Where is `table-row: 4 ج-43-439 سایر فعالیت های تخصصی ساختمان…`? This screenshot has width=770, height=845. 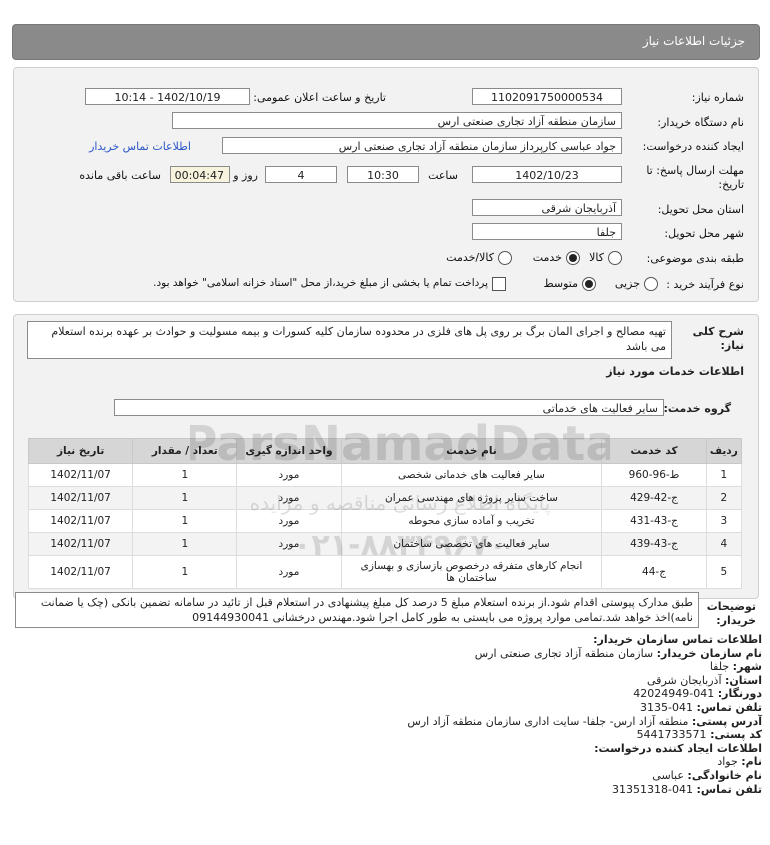
table-row: 4 ج-43-439 سایر فعالیت های تخصصی ساختمان… is located at coordinates (385, 544).